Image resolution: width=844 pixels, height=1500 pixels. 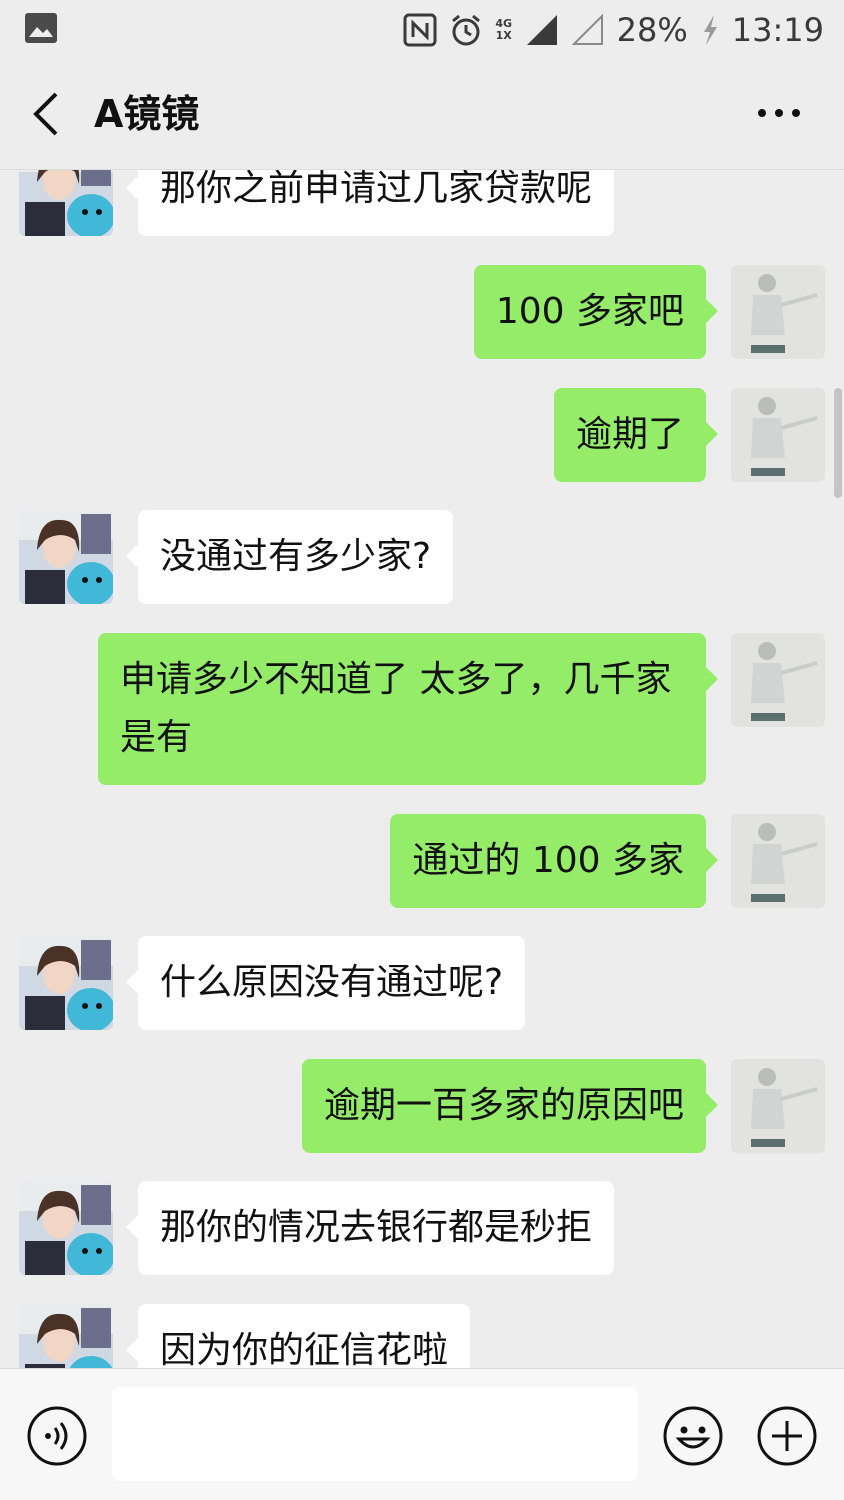 I want to click on network-type: 4G 1X, so click(x=503, y=29).